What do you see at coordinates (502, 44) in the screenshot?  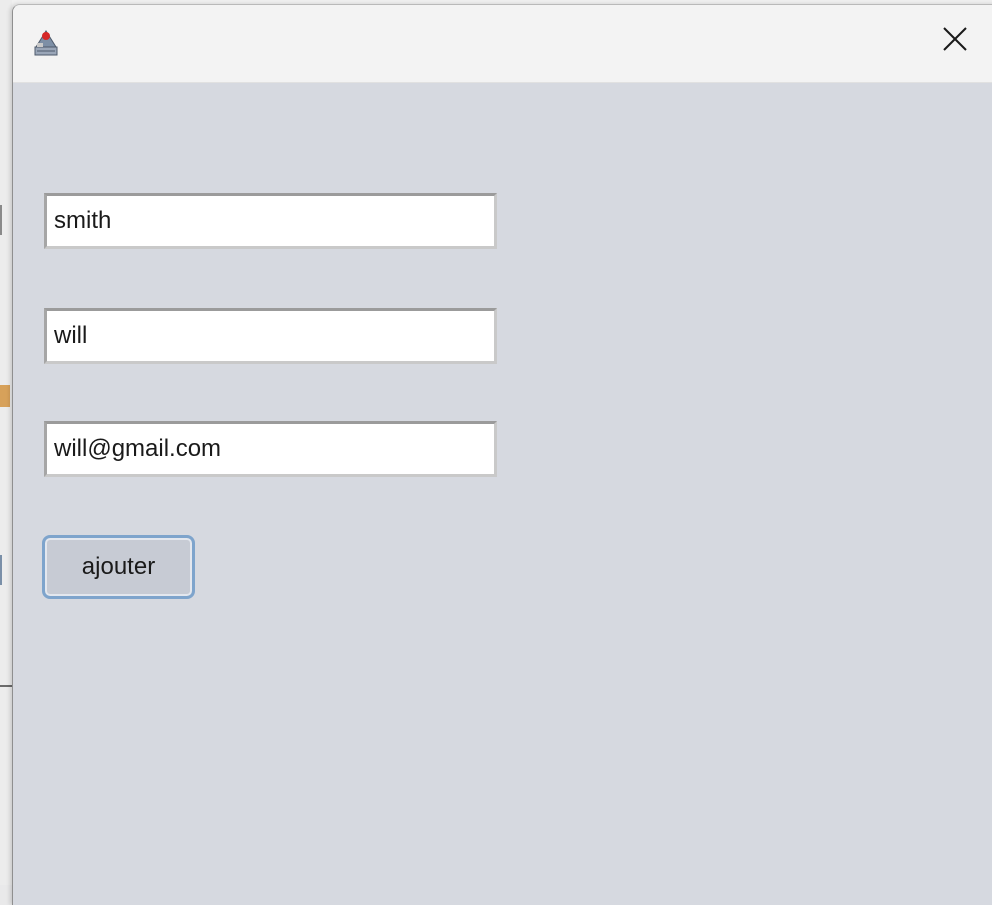 I see `window-titlebar` at bounding box center [502, 44].